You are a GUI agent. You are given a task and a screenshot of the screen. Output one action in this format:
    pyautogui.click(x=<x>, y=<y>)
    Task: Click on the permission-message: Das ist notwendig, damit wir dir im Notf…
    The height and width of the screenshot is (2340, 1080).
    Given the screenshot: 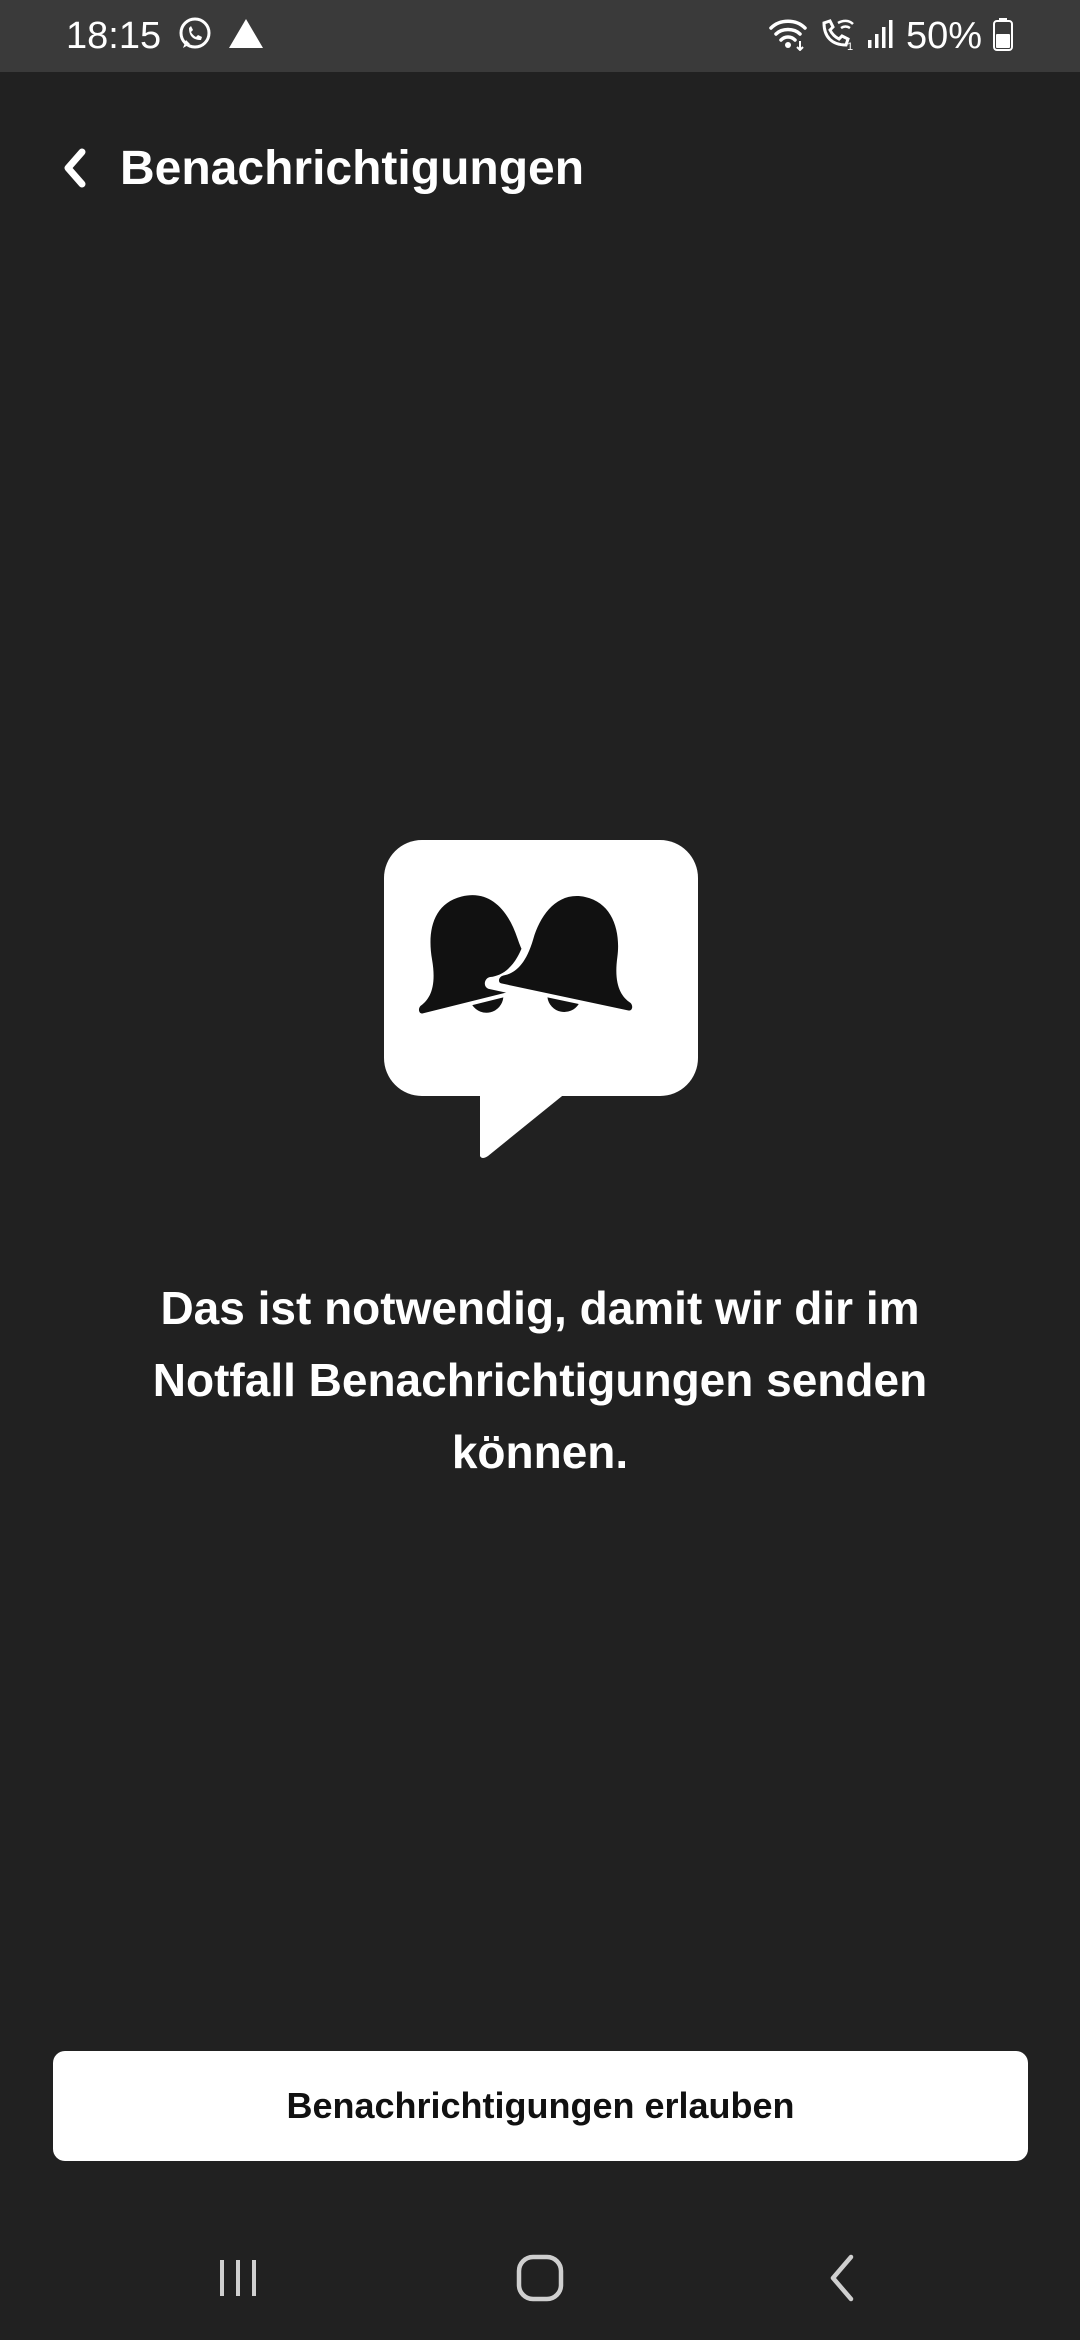 What is the action you would take?
    pyautogui.click(x=540, y=1380)
    